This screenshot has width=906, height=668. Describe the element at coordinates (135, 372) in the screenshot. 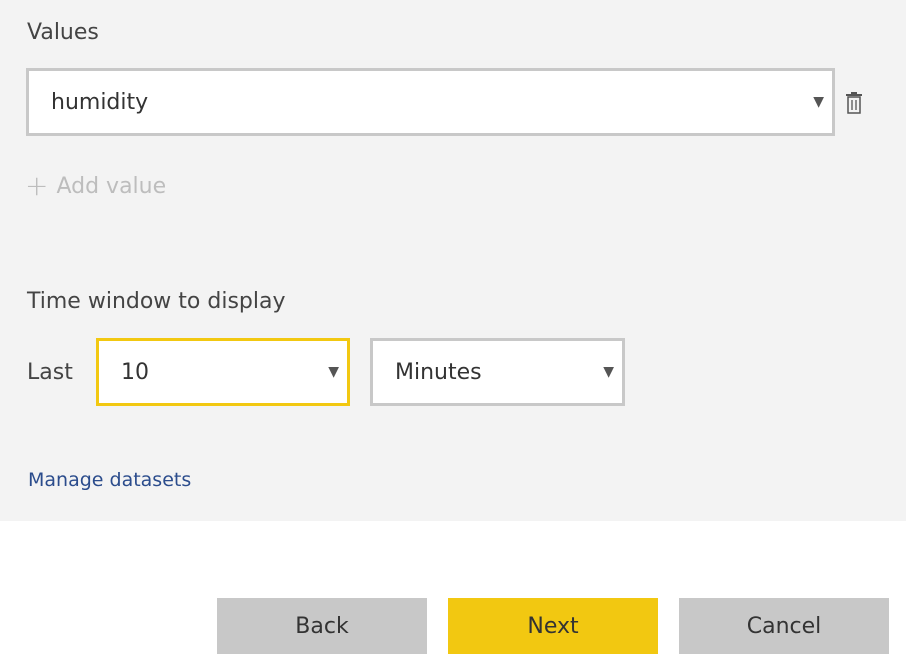

I see `time-amount-selected: 10` at that location.